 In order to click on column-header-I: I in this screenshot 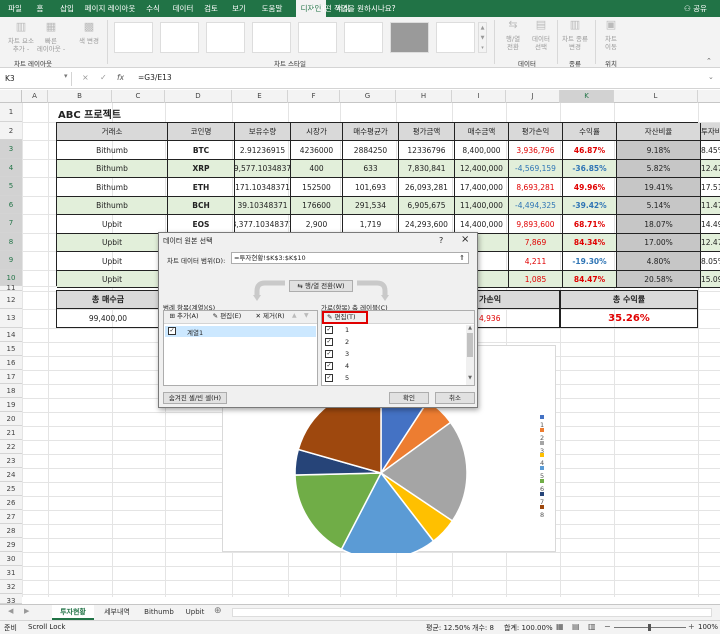, I will do `click(479, 96)`.